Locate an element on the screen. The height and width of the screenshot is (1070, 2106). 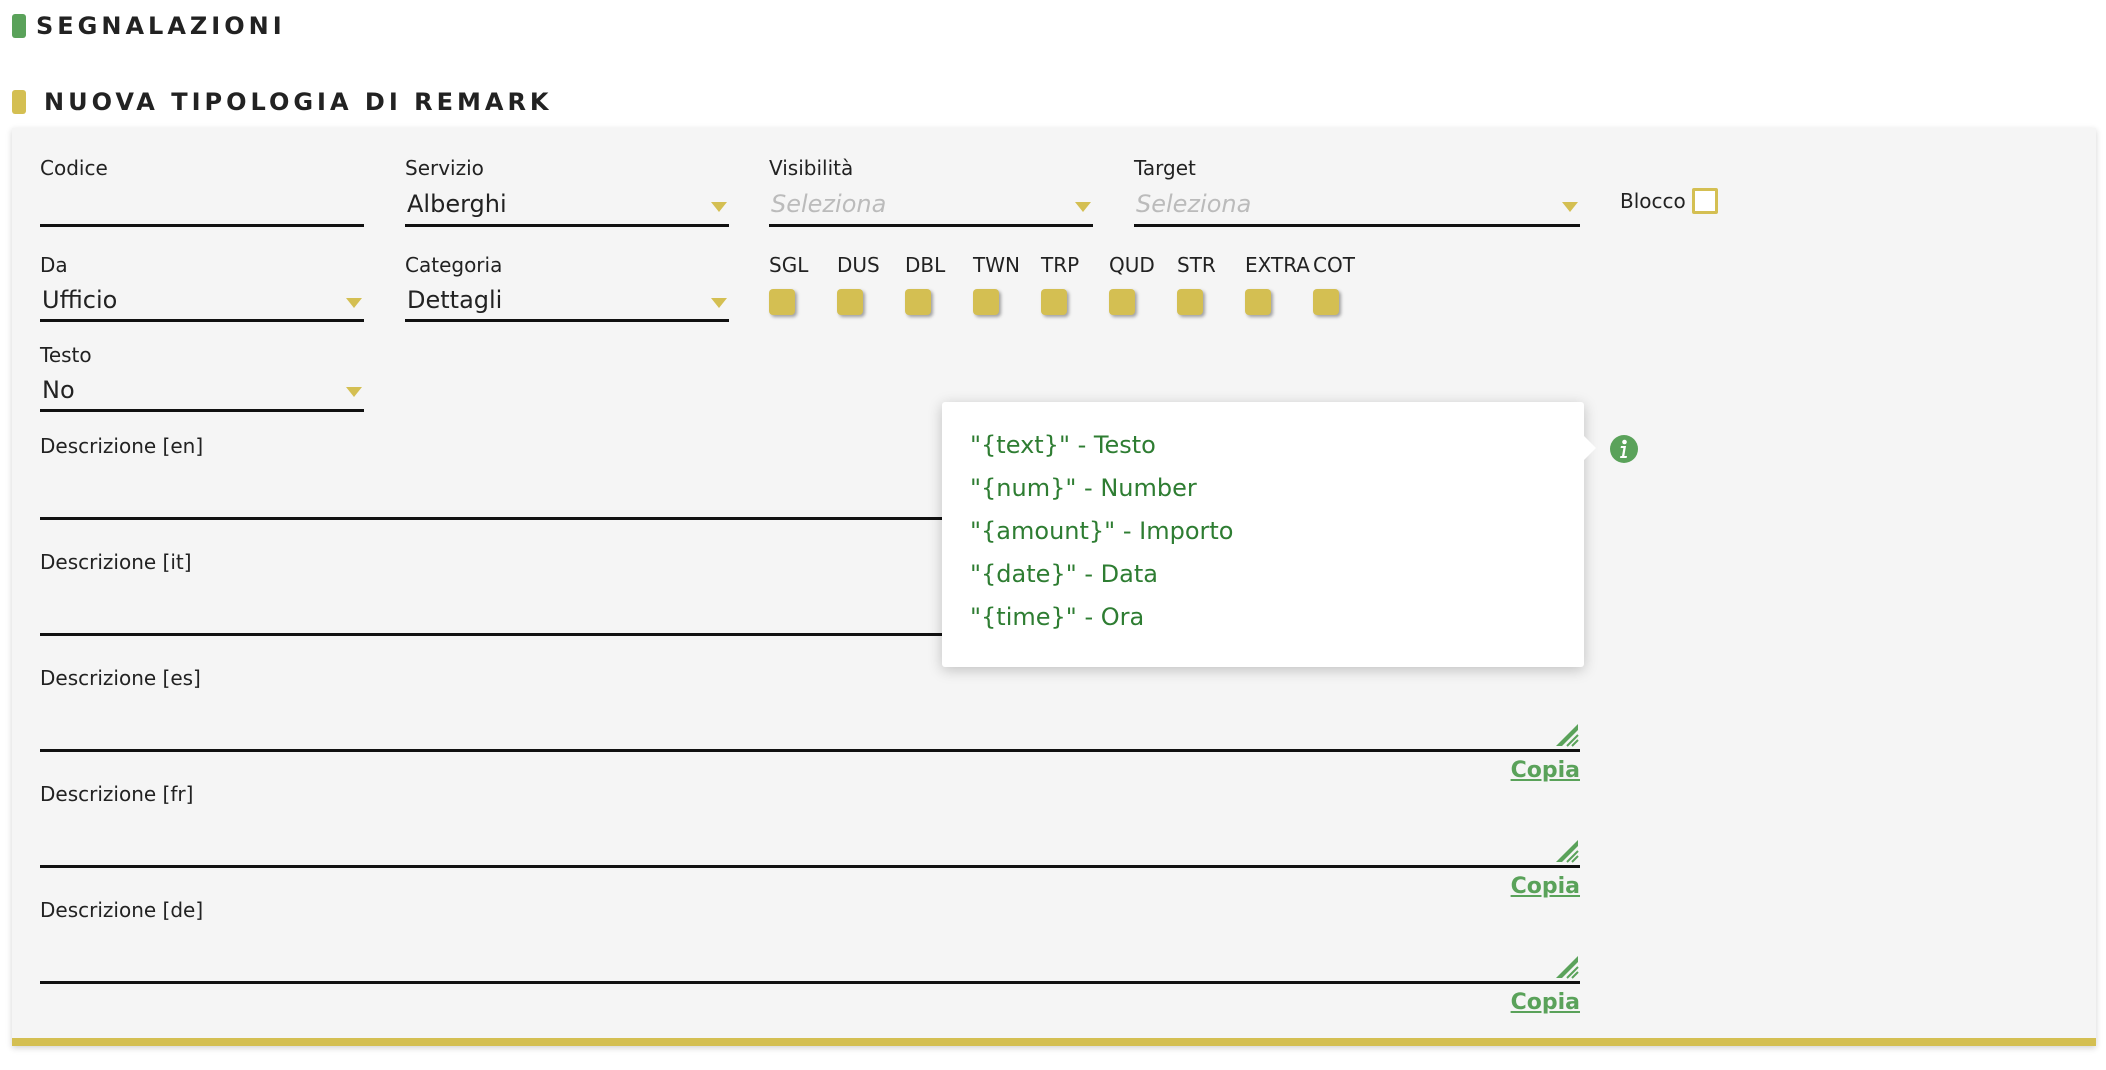
visibilita-placeholder: Seleziona is located at coordinates (828, 204).